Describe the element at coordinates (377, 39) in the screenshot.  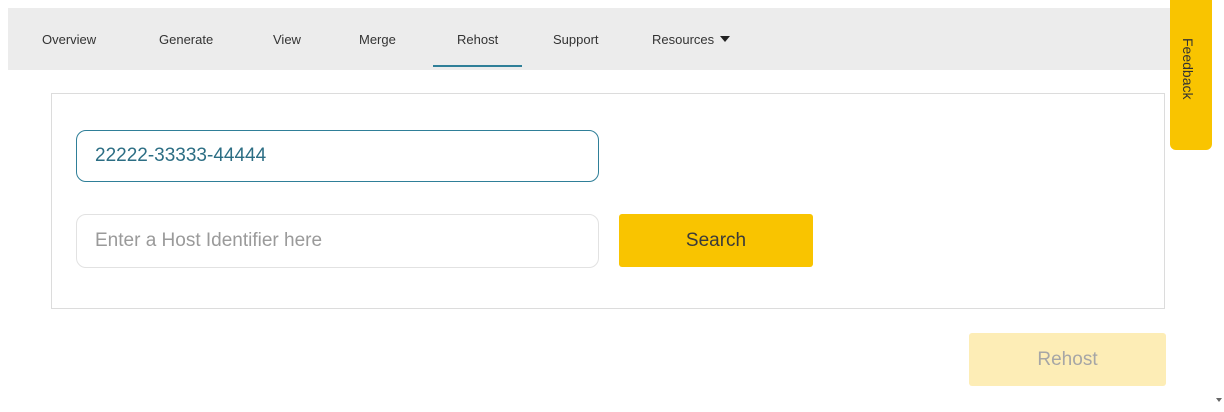
I see `nav-merge: Merge` at that location.